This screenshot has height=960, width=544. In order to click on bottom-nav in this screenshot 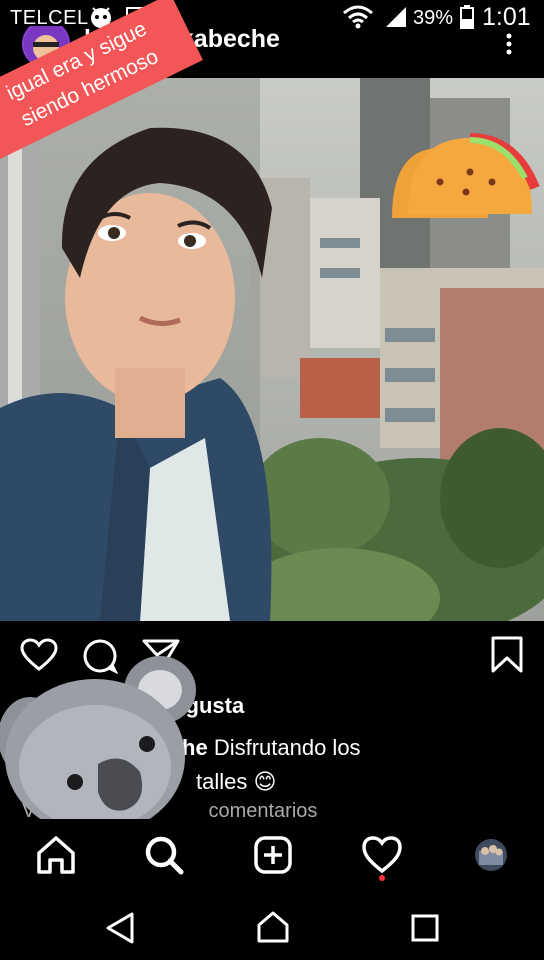, I will do `click(272, 854)`.